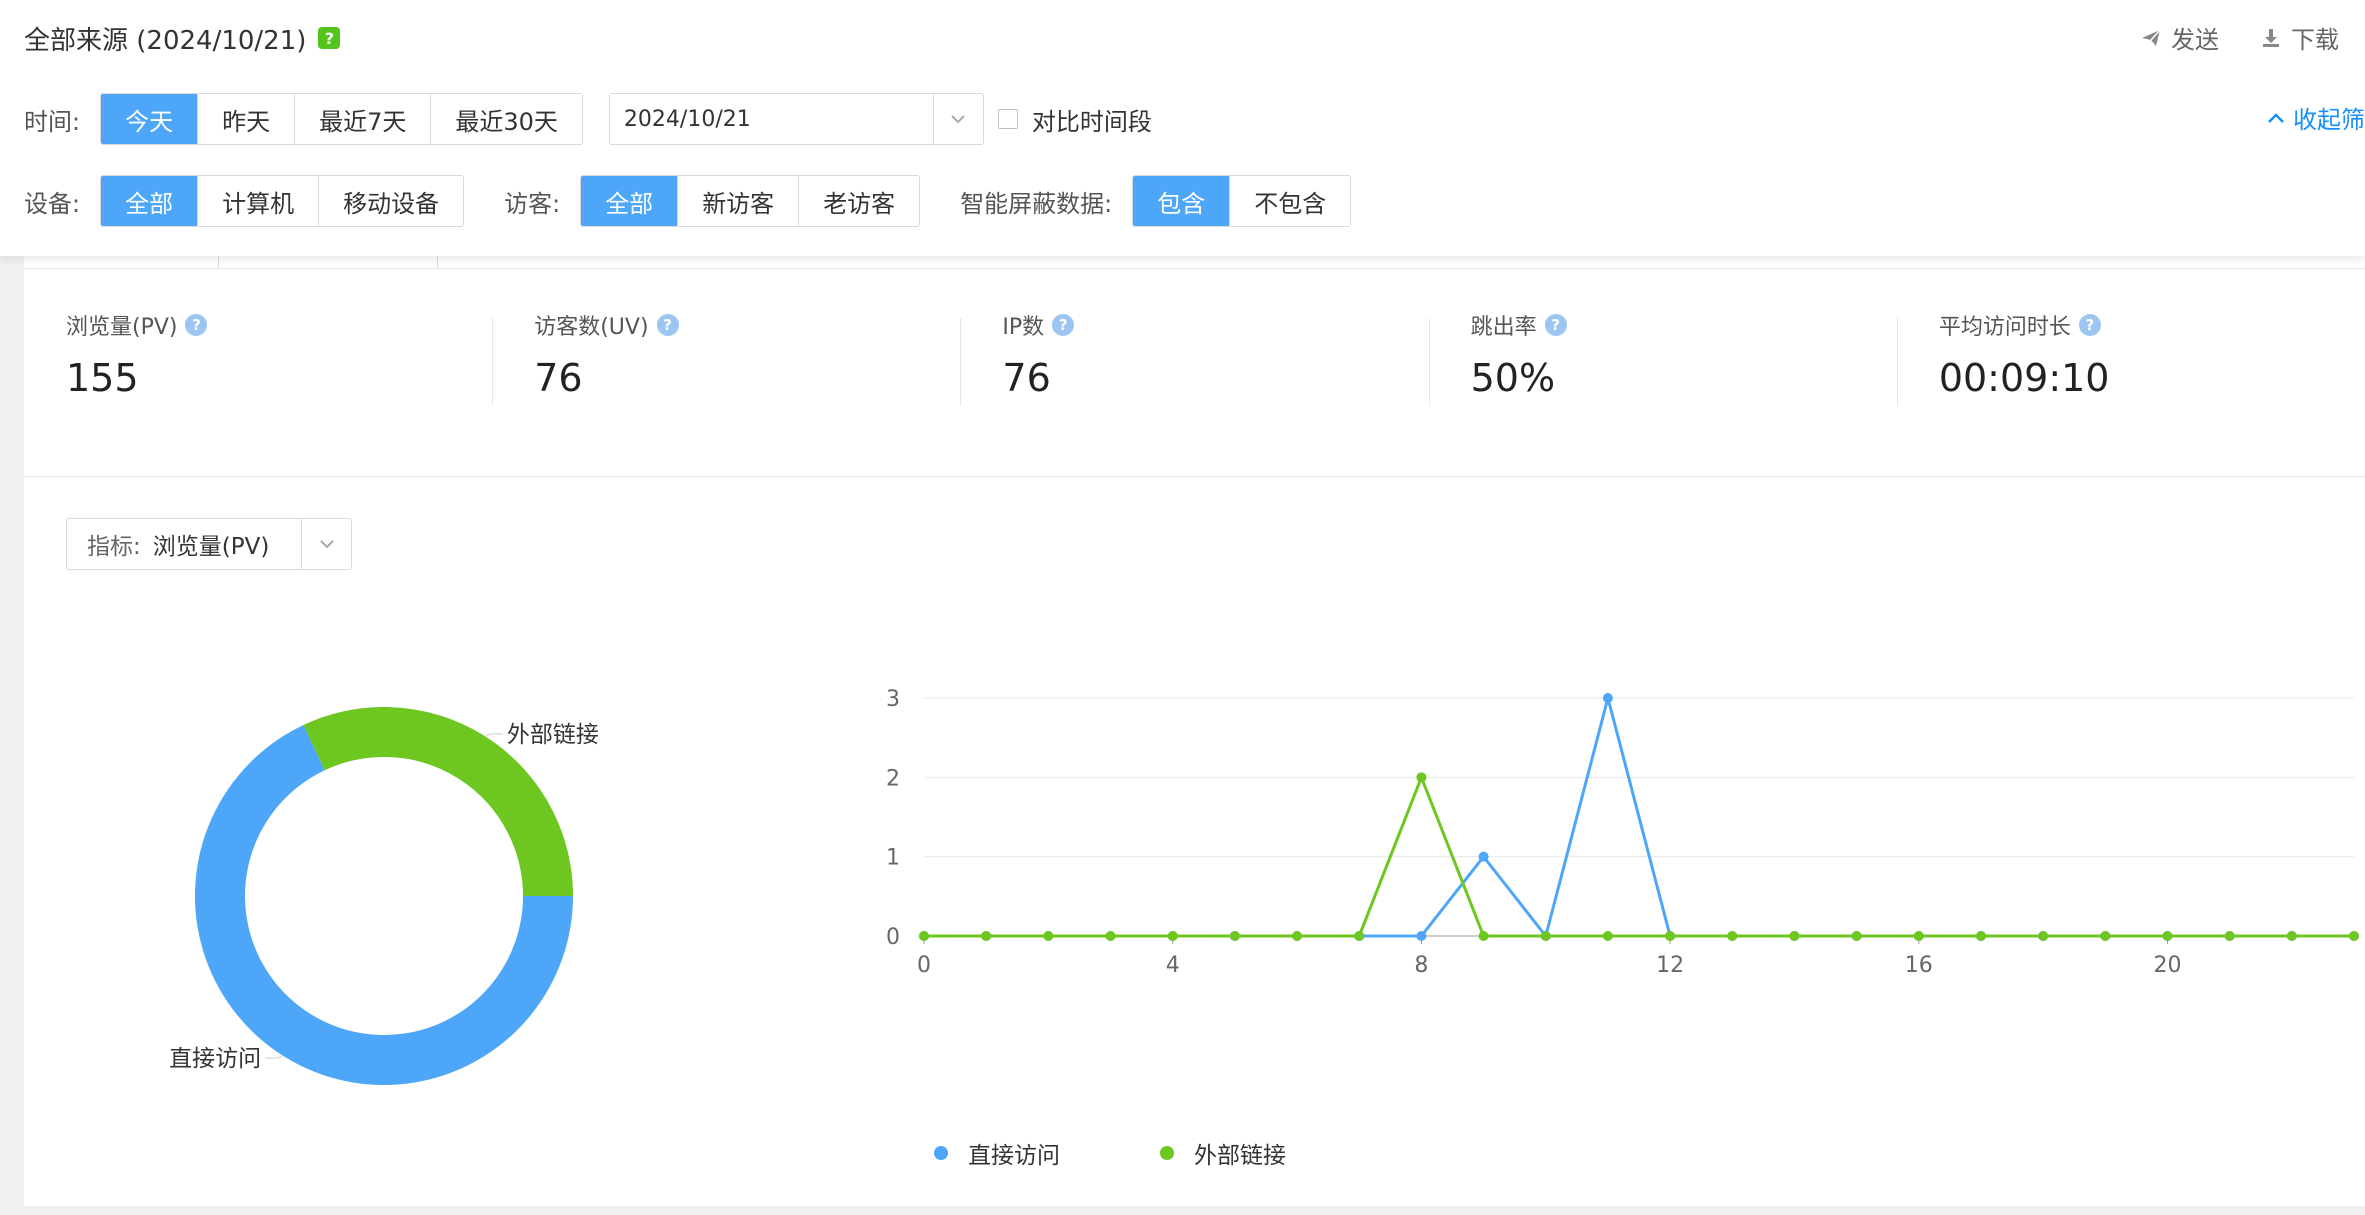 This screenshot has height=1215, width=2365. What do you see at coordinates (1223, 1153) in the screenshot?
I see `legend-item-external: 外部链接` at bounding box center [1223, 1153].